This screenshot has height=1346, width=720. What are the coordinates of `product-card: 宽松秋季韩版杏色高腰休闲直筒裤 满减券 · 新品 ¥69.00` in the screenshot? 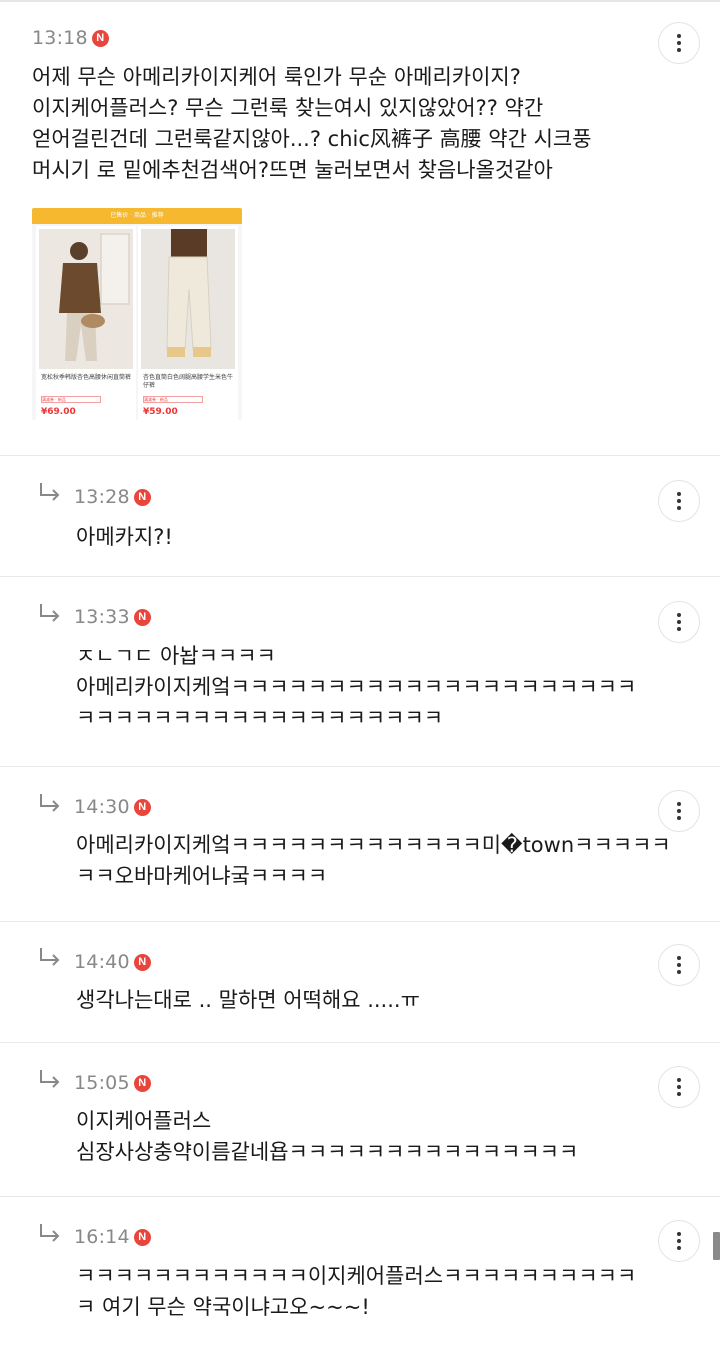 It's located at (86, 323).